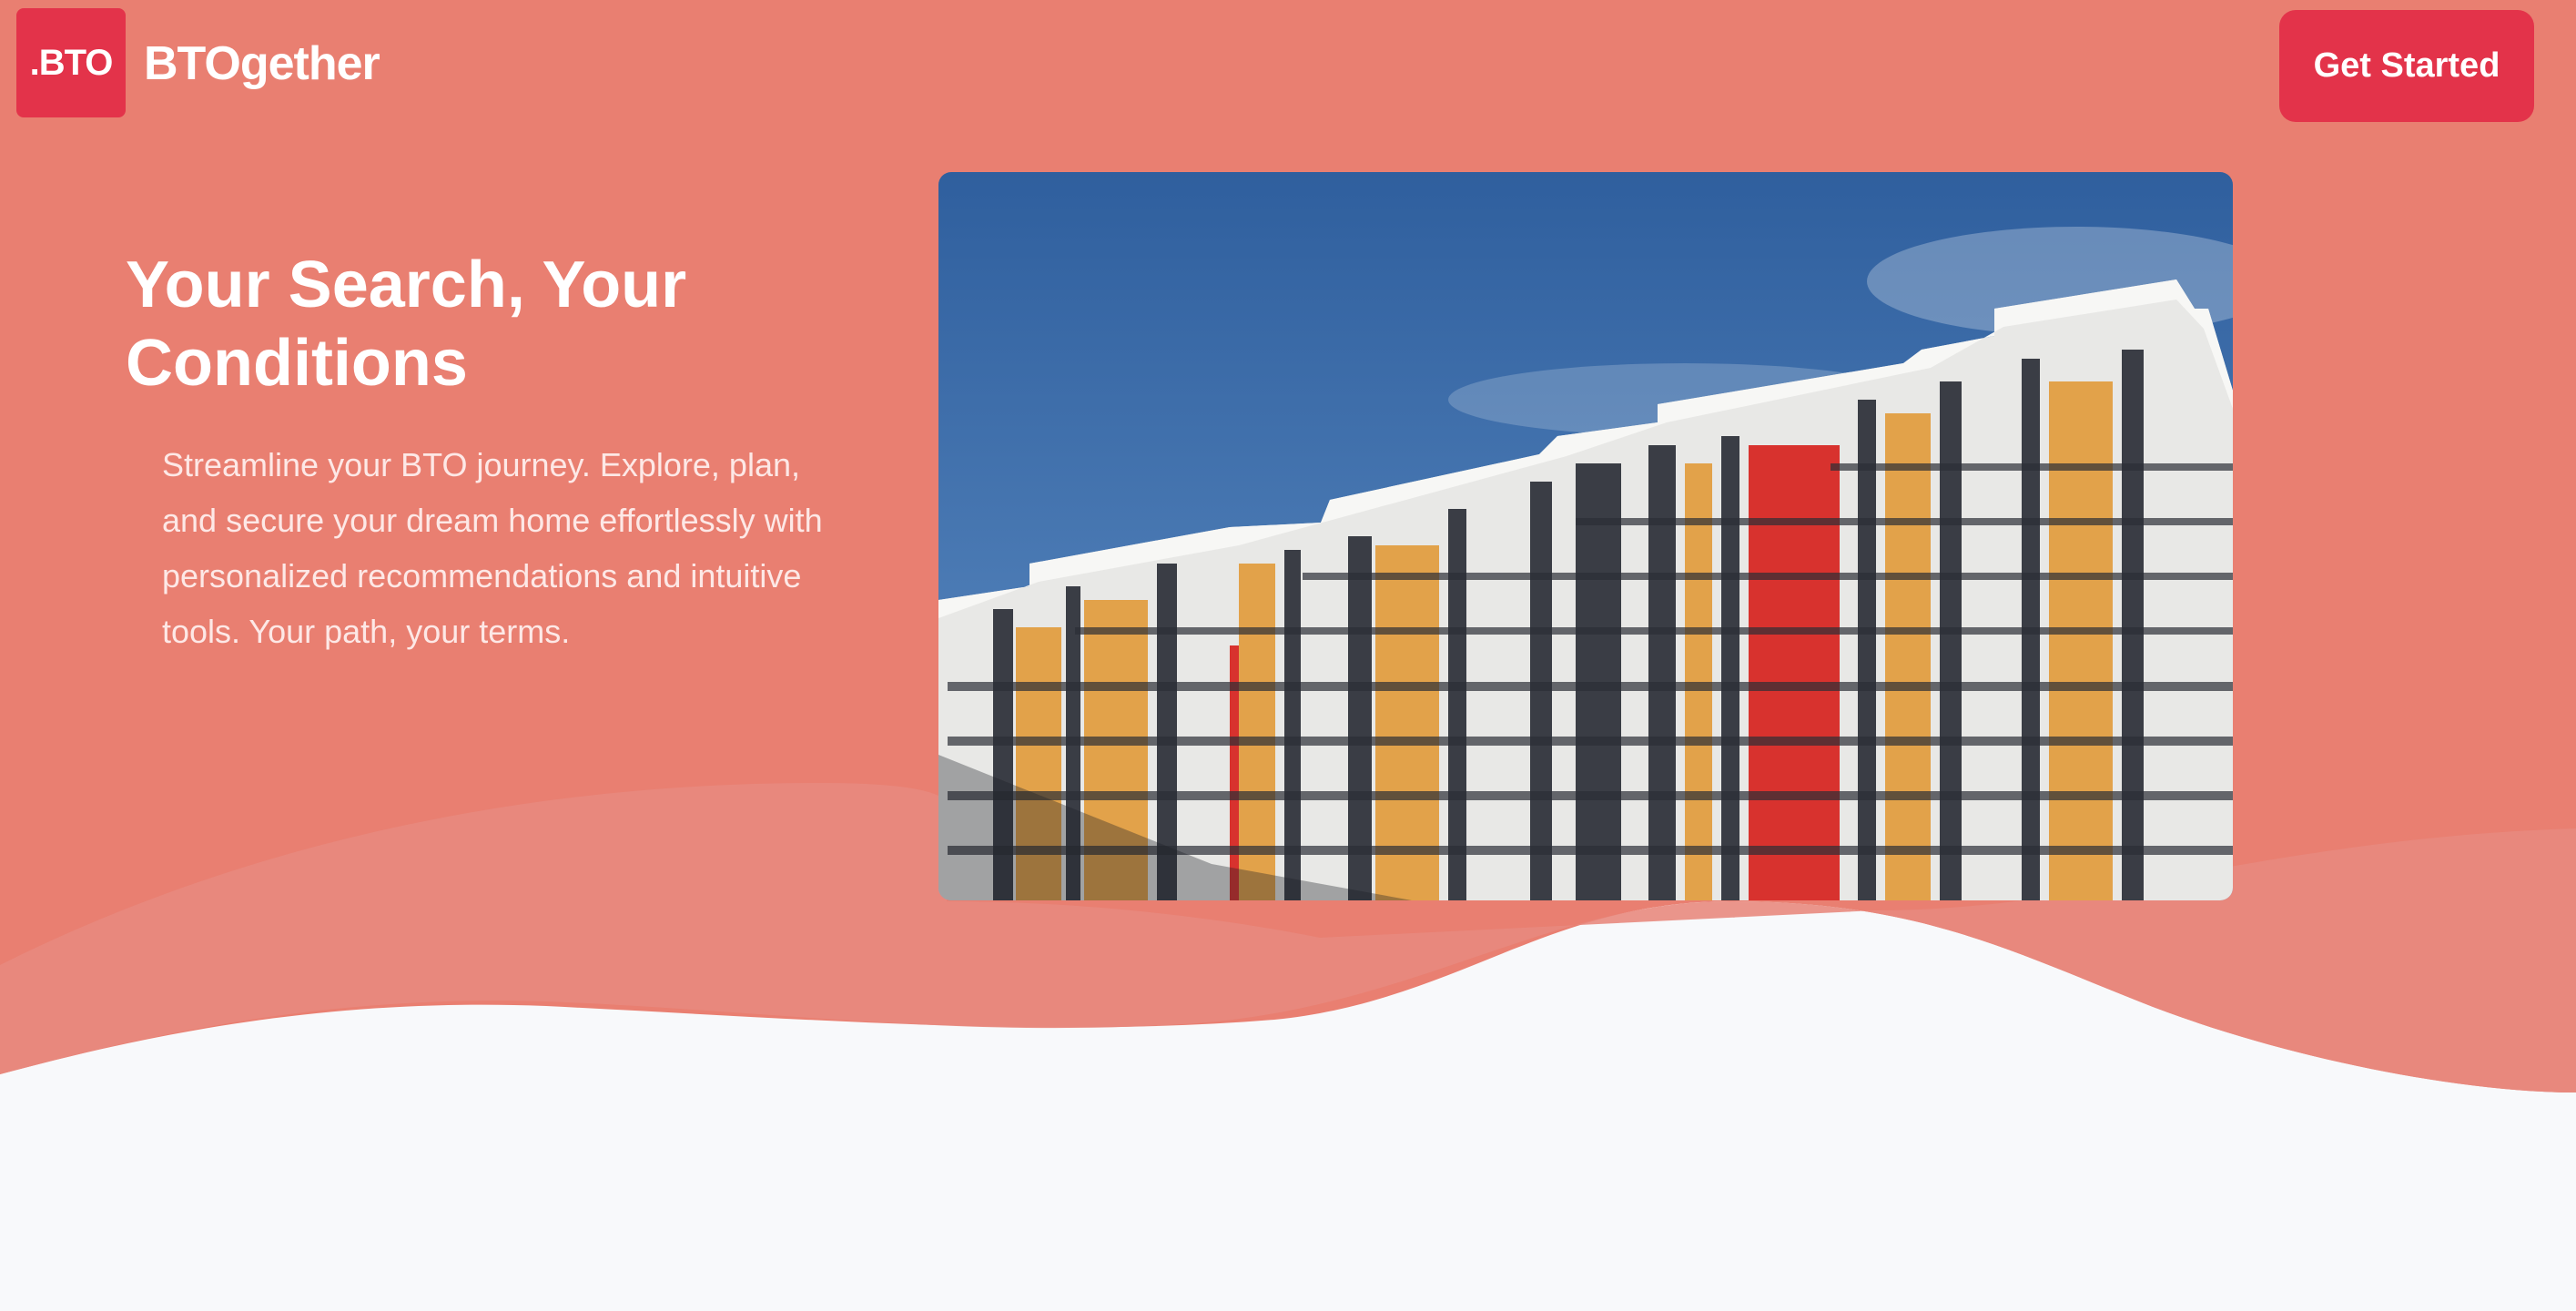 This screenshot has width=2576, height=1311. I want to click on brand-name: BTOgether, so click(262, 63).